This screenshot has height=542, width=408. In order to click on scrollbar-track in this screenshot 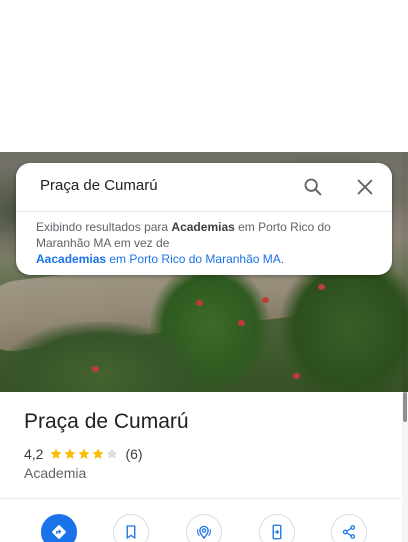, I will do `click(405, 347)`.